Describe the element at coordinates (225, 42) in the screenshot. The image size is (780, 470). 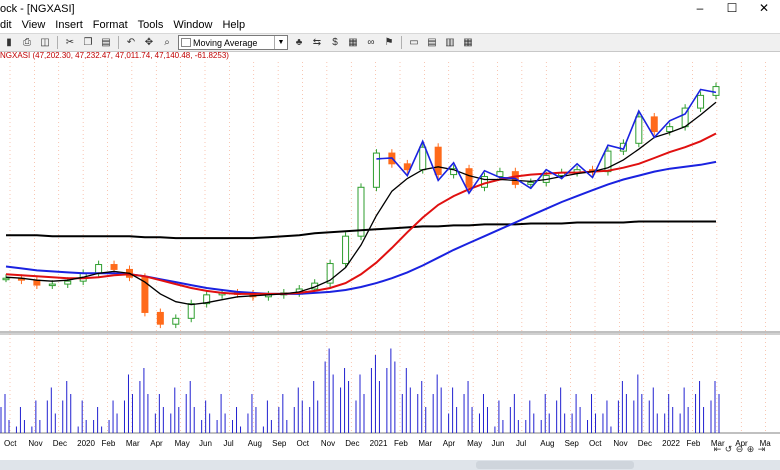
I see `indicator-select-value: Moving Average` at that location.